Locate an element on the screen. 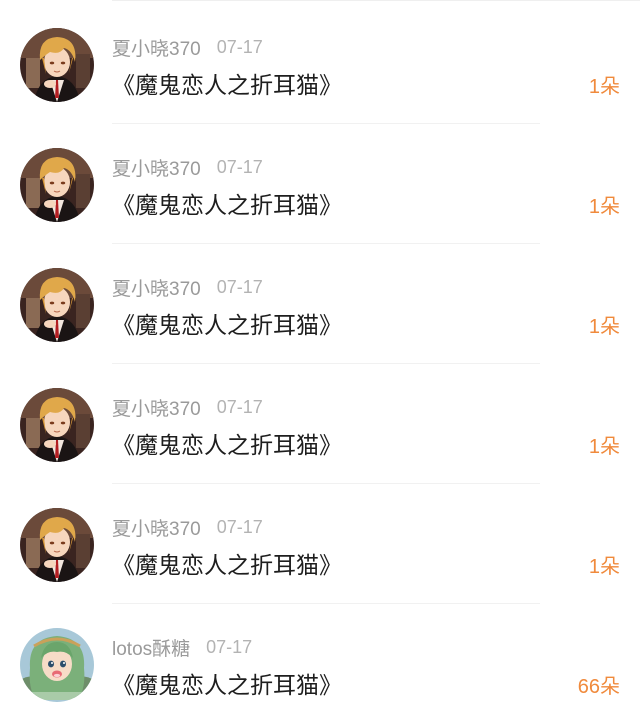 The image size is (640, 724). green-hair-girl-avatar-icon is located at coordinates (57, 665).